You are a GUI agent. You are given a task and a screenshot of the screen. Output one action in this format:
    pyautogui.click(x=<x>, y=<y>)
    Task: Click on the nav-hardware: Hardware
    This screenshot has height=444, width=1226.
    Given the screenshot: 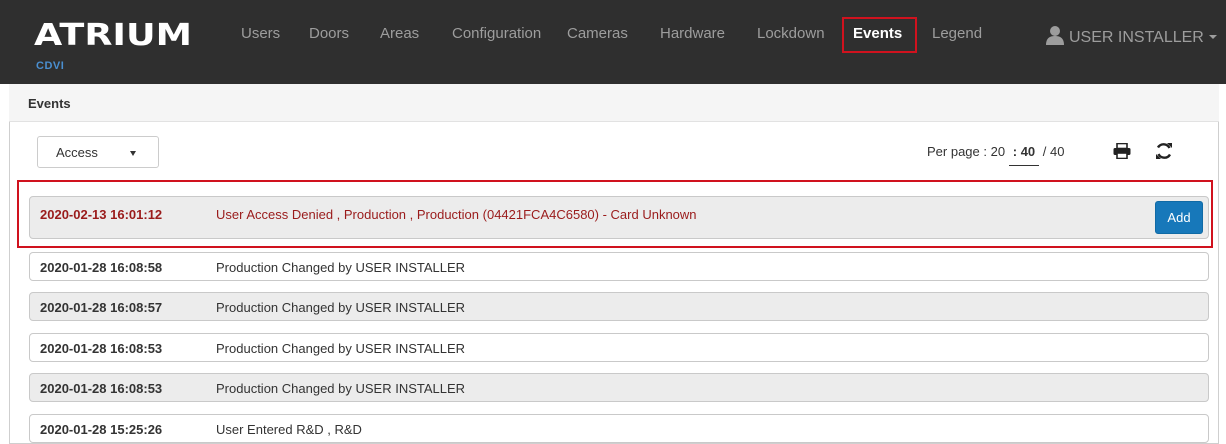 What is the action you would take?
    pyautogui.click(x=692, y=33)
    